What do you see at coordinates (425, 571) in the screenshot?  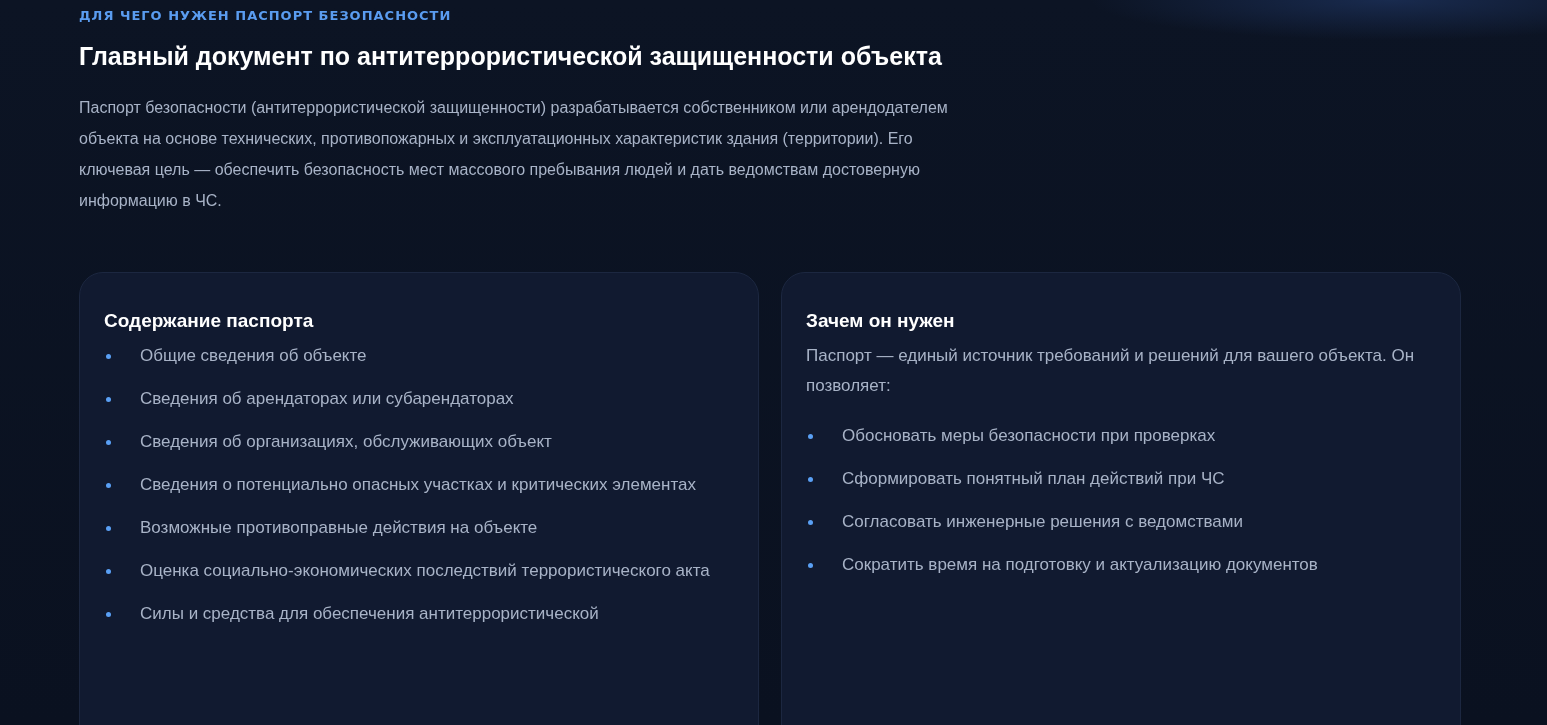 I see `list-item-text: Оценка социально-экономических последствий террористического акта` at bounding box center [425, 571].